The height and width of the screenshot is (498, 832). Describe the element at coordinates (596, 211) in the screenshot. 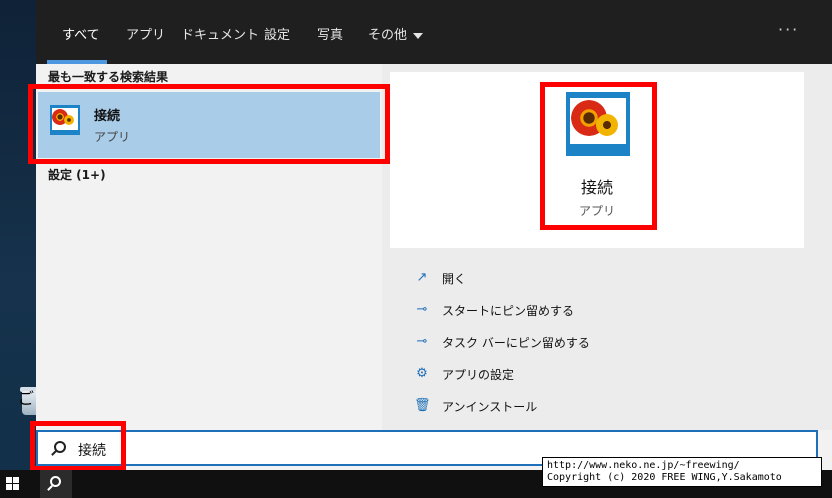

I see `detail-app-type: アプリ` at that location.